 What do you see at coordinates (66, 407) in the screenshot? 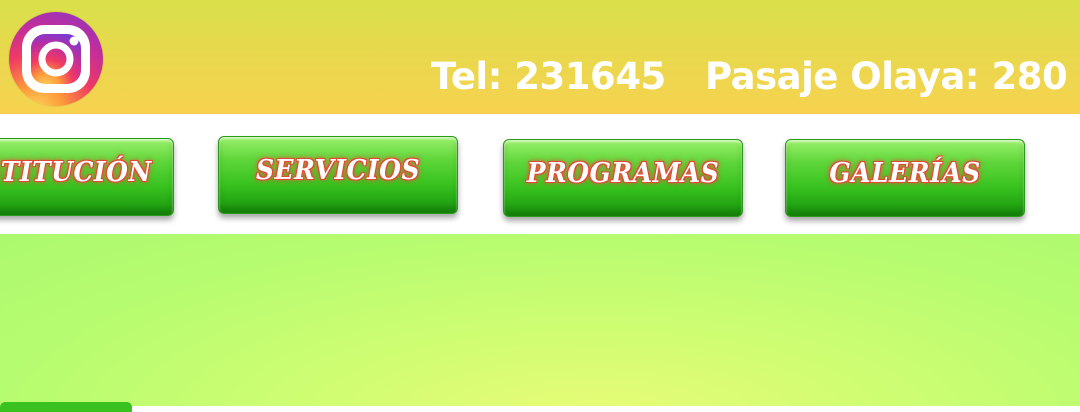
I see `bottom-tab` at bounding box center [66, 407].